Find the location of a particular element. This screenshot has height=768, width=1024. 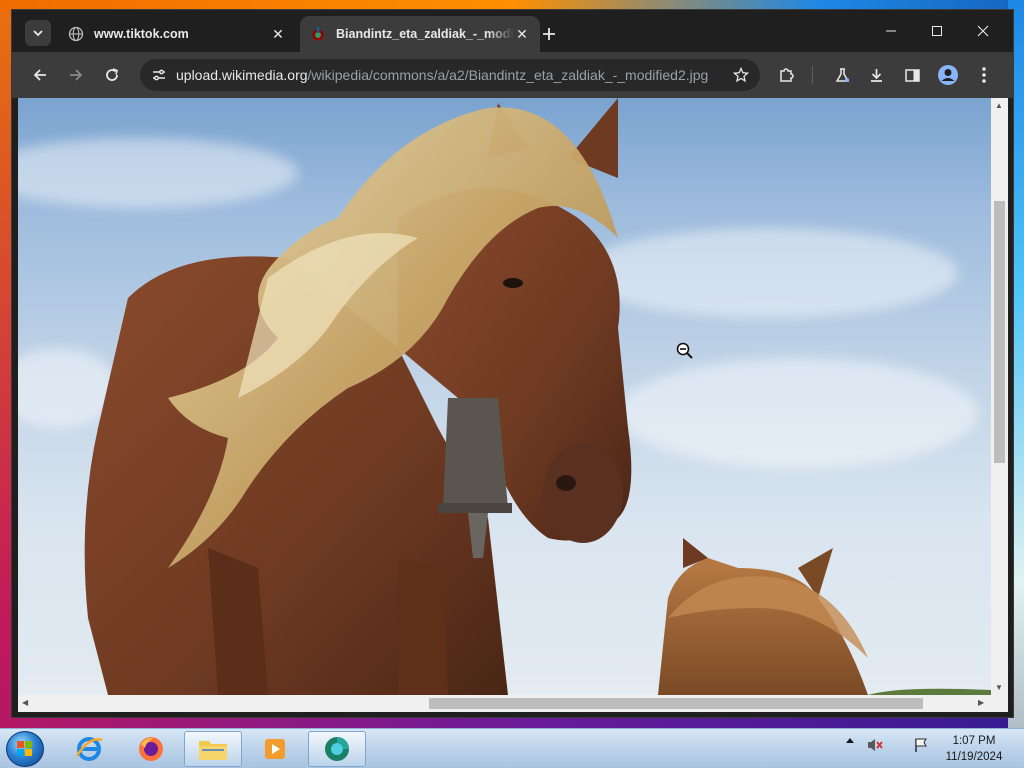

download-icon is located at coordinates (876, 75).